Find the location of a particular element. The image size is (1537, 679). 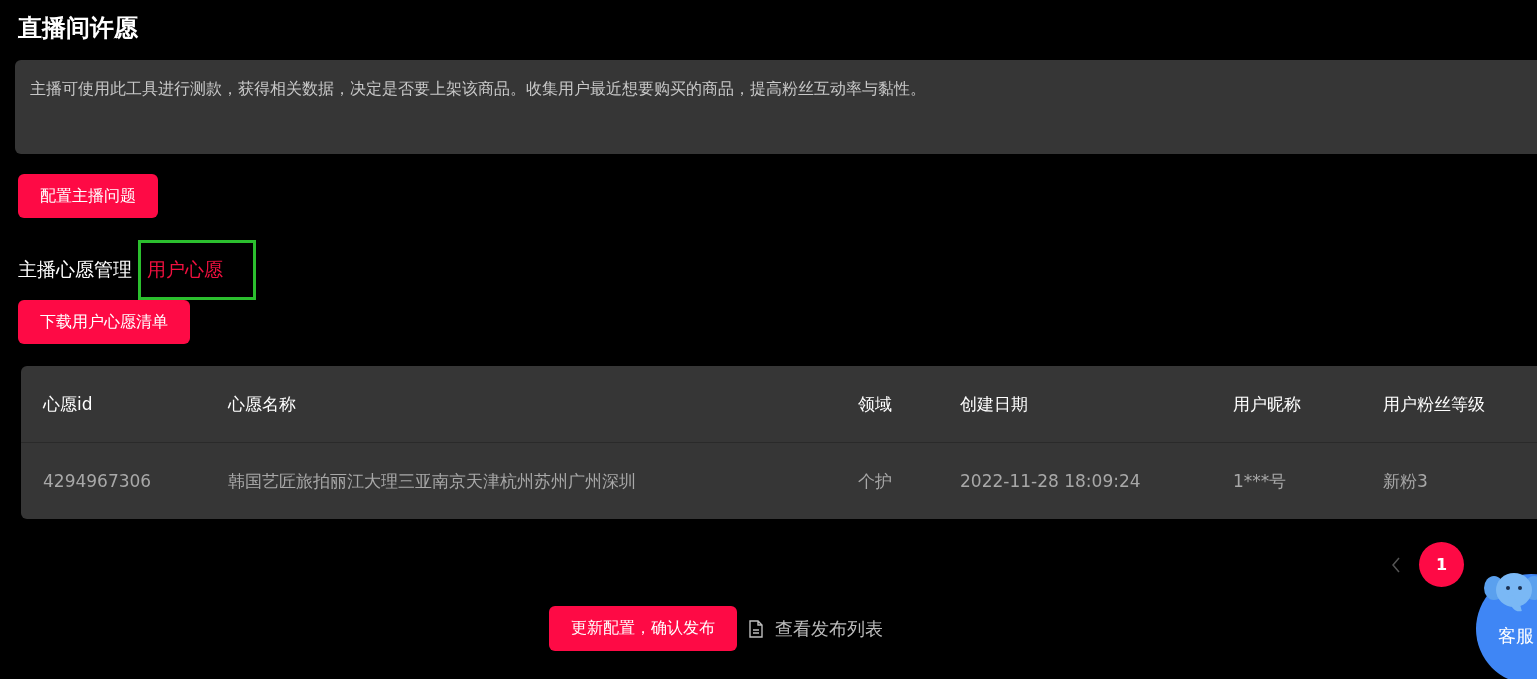

column-header: 心愿名称 is located at coordinates (262, 404).